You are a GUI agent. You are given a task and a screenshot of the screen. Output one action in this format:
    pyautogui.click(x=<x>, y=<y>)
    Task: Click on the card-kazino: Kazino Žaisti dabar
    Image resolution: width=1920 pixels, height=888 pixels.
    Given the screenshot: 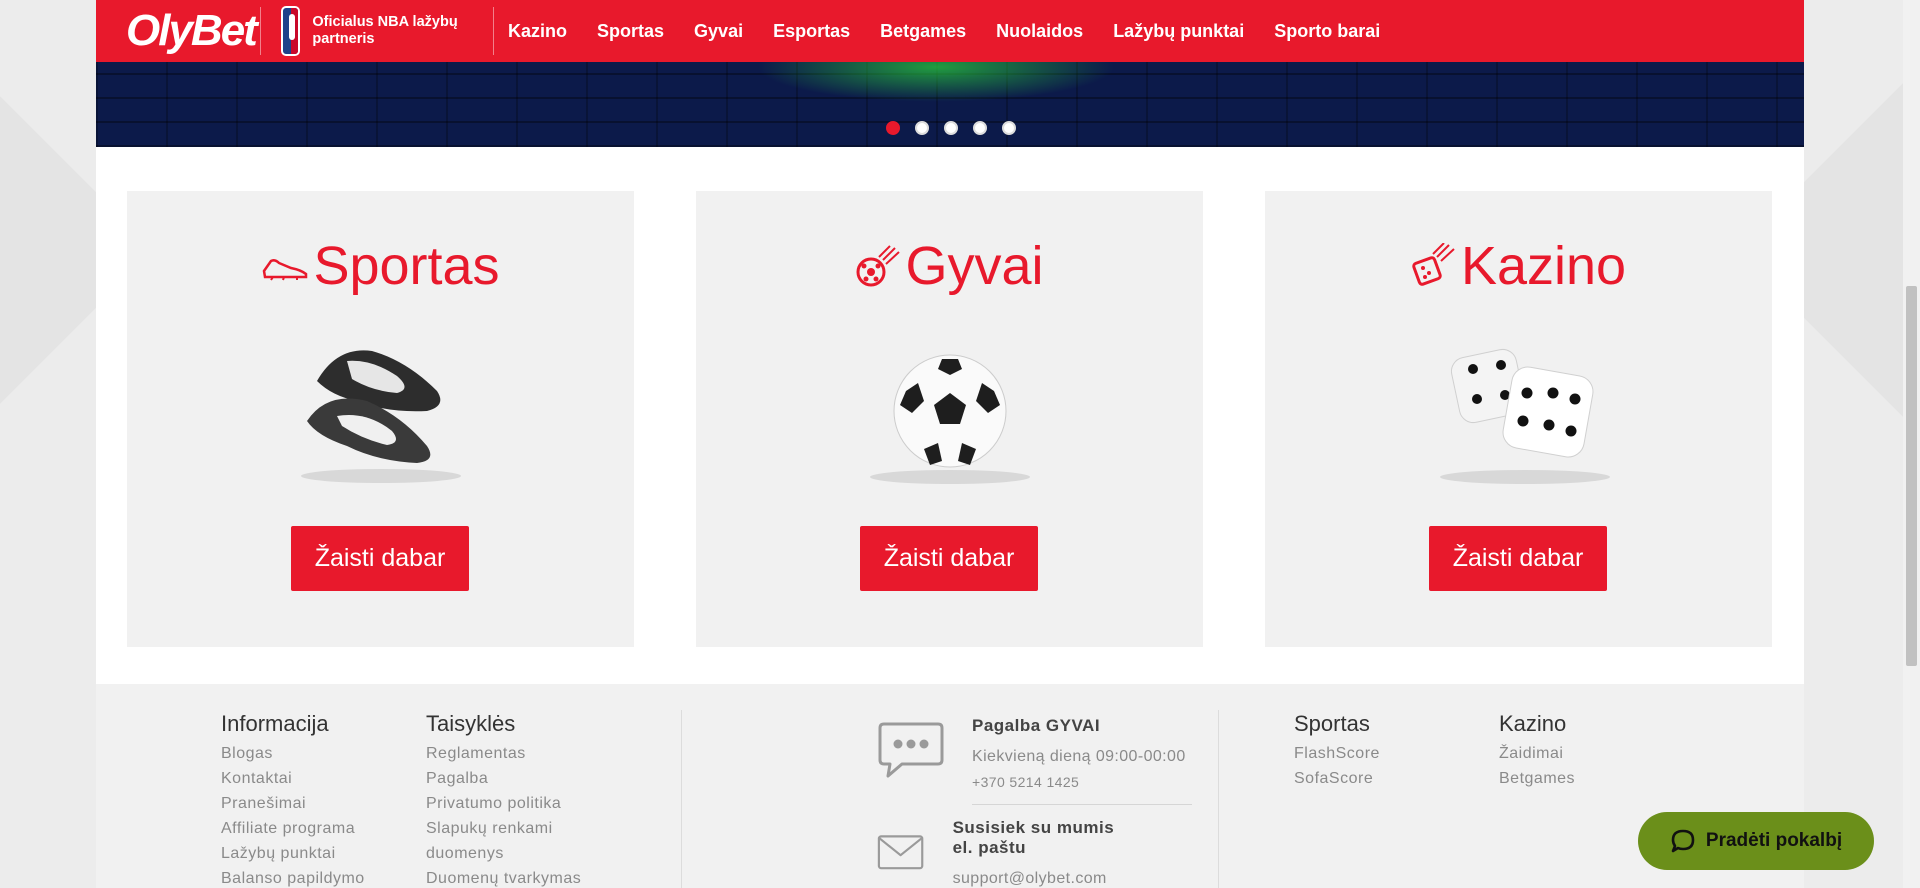 What is the action you would take?
    pyautogui.click(x=1518, y=419)
    